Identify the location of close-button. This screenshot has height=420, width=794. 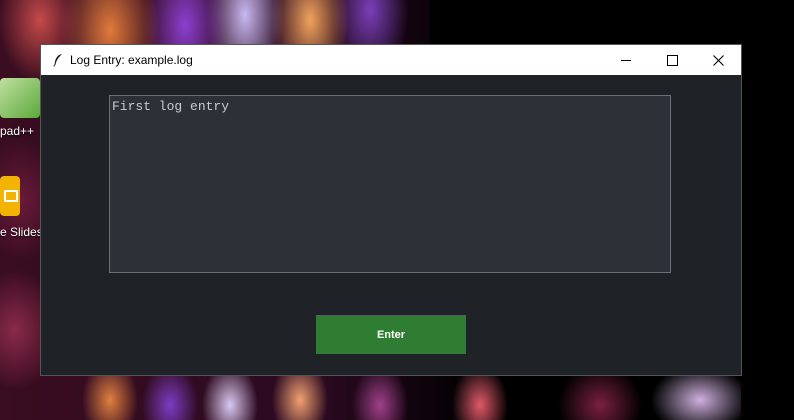
(718, 60).